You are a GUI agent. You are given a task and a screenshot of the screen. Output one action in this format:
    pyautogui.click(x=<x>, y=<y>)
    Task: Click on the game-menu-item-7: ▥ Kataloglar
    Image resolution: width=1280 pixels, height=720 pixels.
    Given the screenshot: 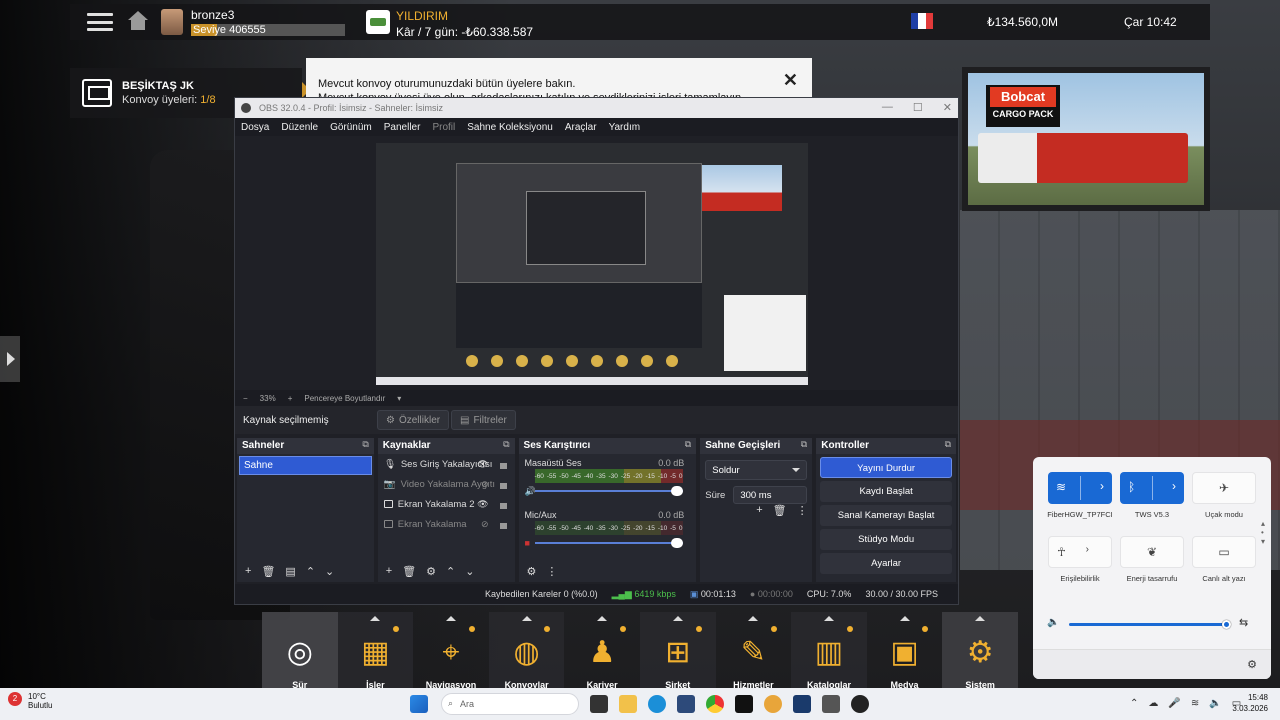 What is the action you would take?
    pyautogui.click(x=829, y=651)
    